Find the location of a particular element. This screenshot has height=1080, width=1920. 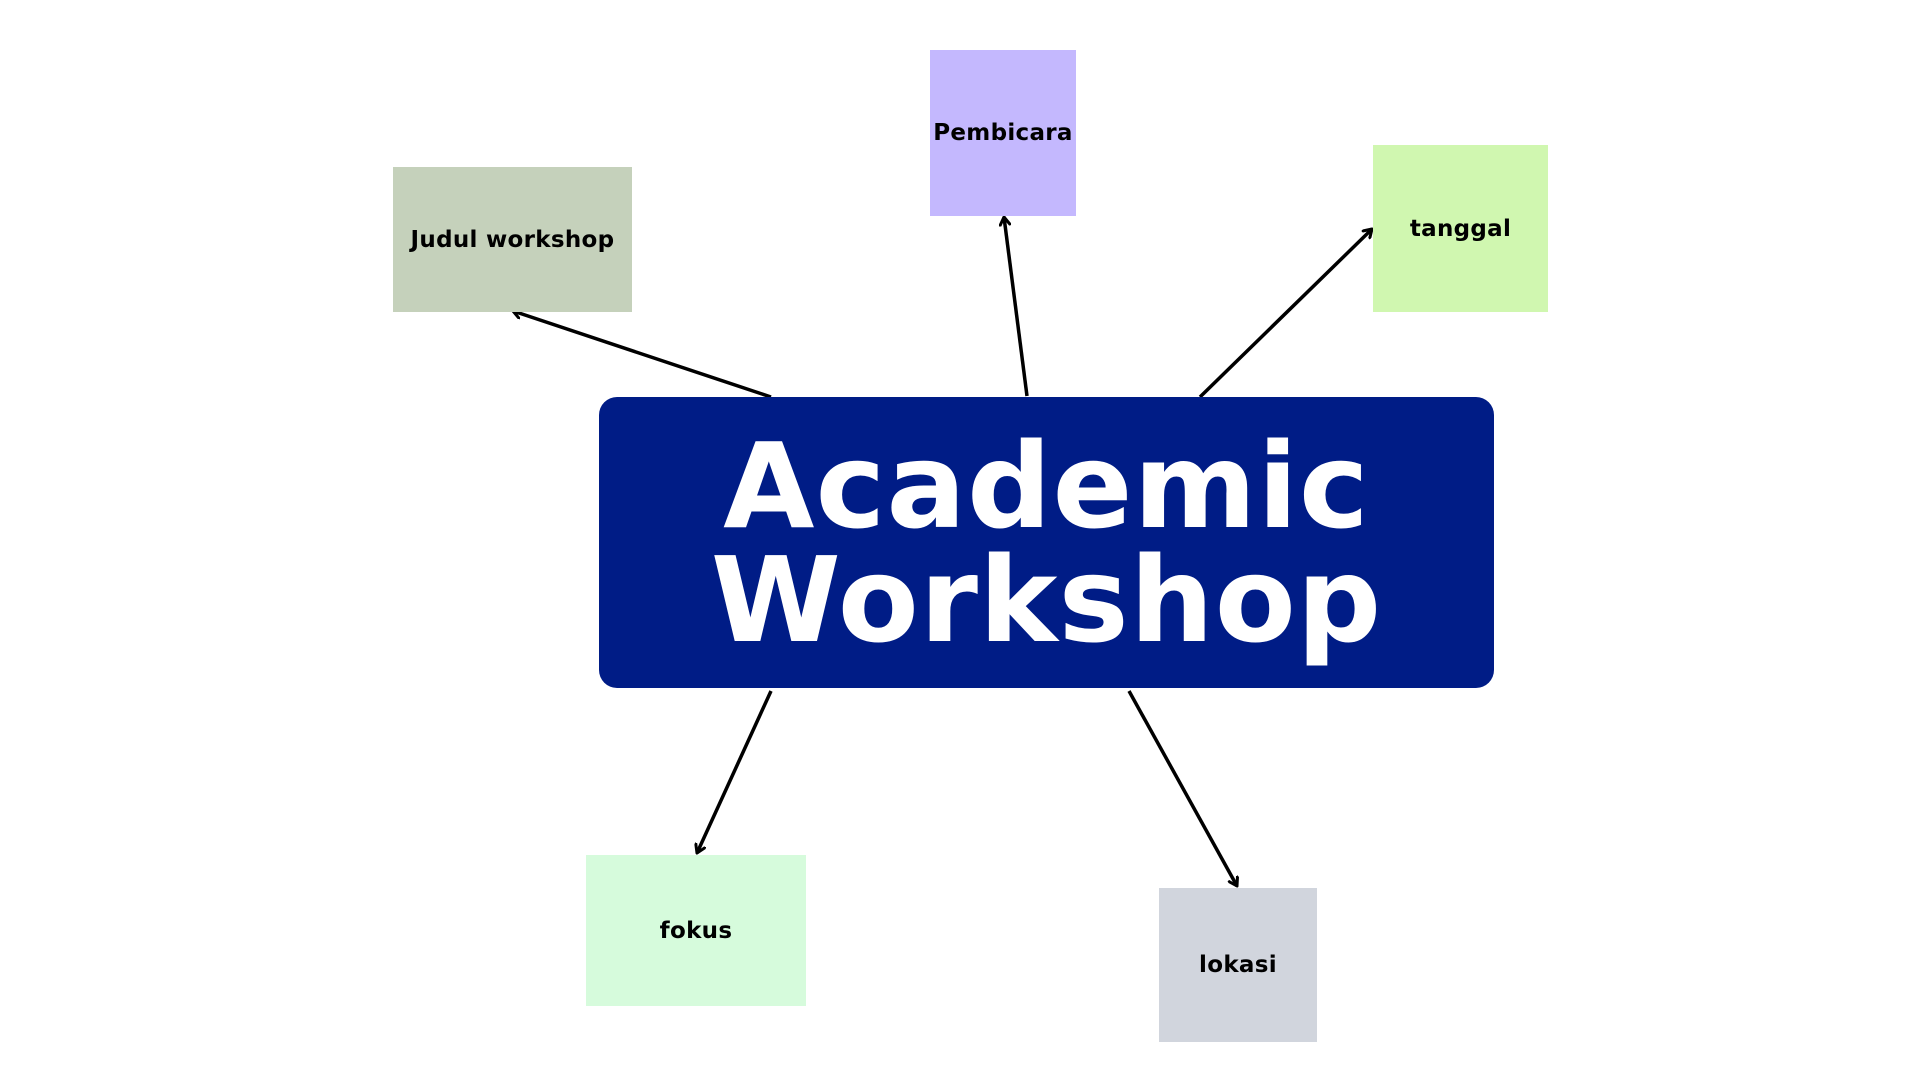

node-lokasi: lokasi is located at coordinates (1238, 965).